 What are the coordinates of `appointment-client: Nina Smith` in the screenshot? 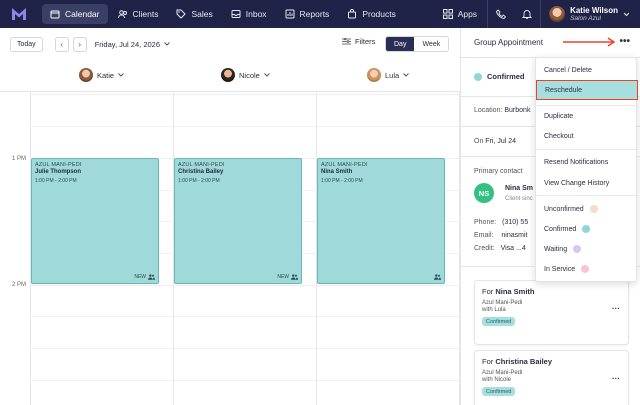 It's located at (337, 172).